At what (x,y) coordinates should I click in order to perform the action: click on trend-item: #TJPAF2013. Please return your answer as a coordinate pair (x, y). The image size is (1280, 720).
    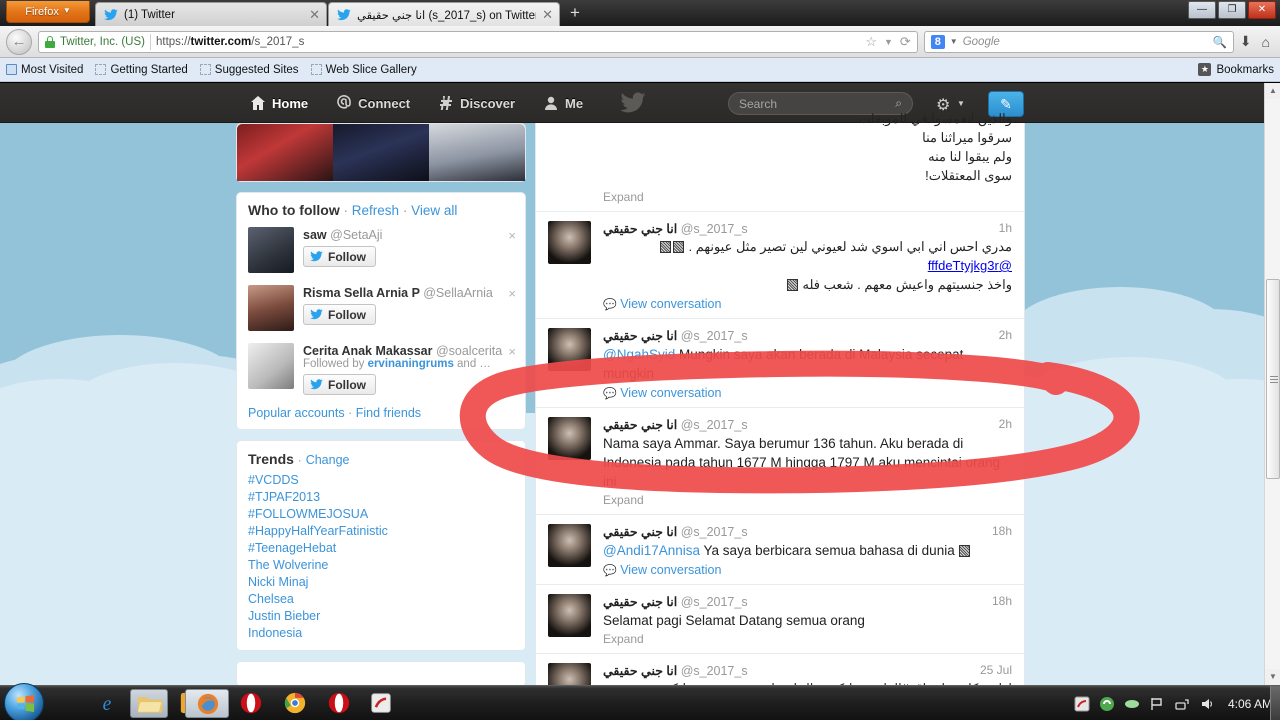
    Looking at the image, I should click on (381, 496).